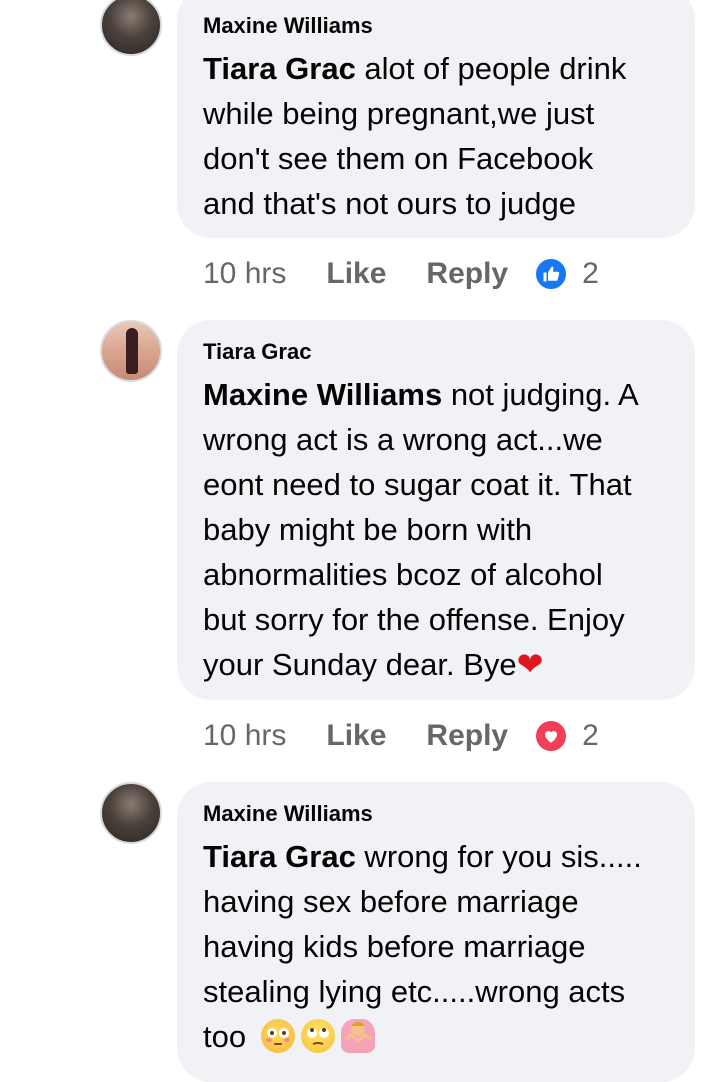 This screenshot has width=720, height=1082. Describe the element at coordinates (322, 394) in the screenshot. I see `mention-link: Maxine Williams` at that location.